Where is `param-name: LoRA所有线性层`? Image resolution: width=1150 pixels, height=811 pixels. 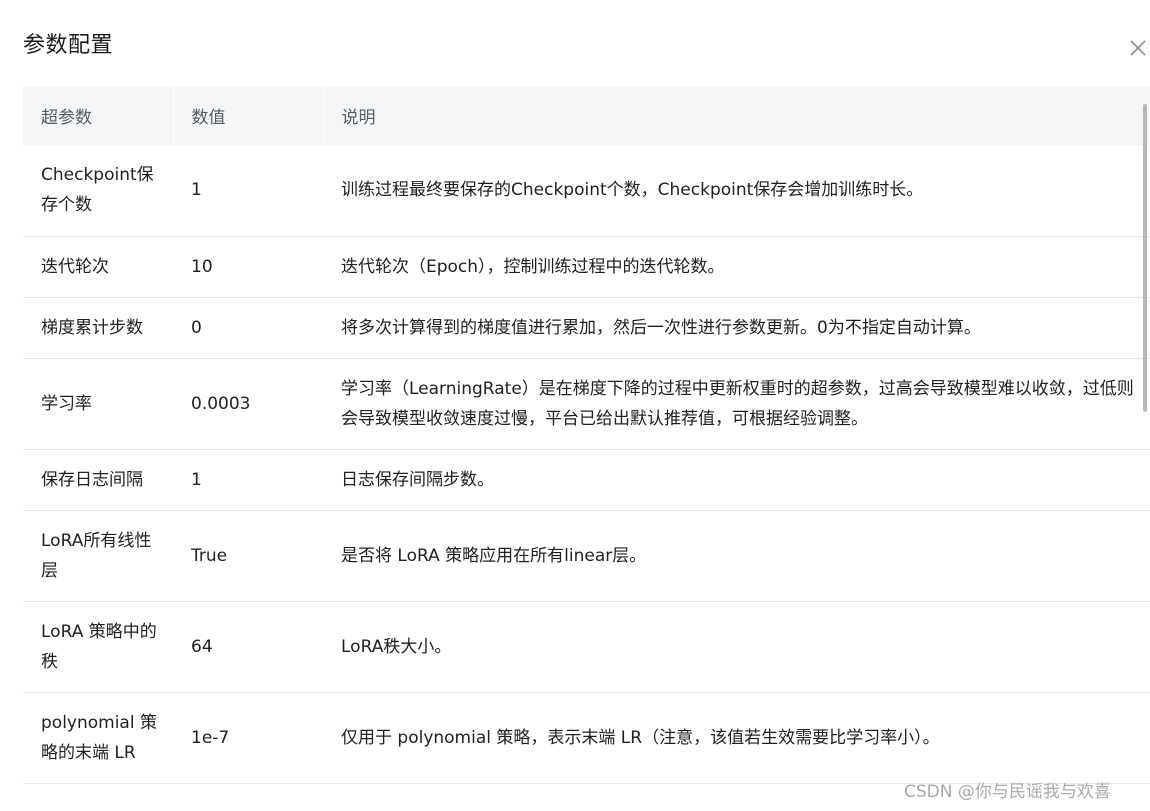 param-name: LoRA所有线性层 is located at coordinates (98, 556).